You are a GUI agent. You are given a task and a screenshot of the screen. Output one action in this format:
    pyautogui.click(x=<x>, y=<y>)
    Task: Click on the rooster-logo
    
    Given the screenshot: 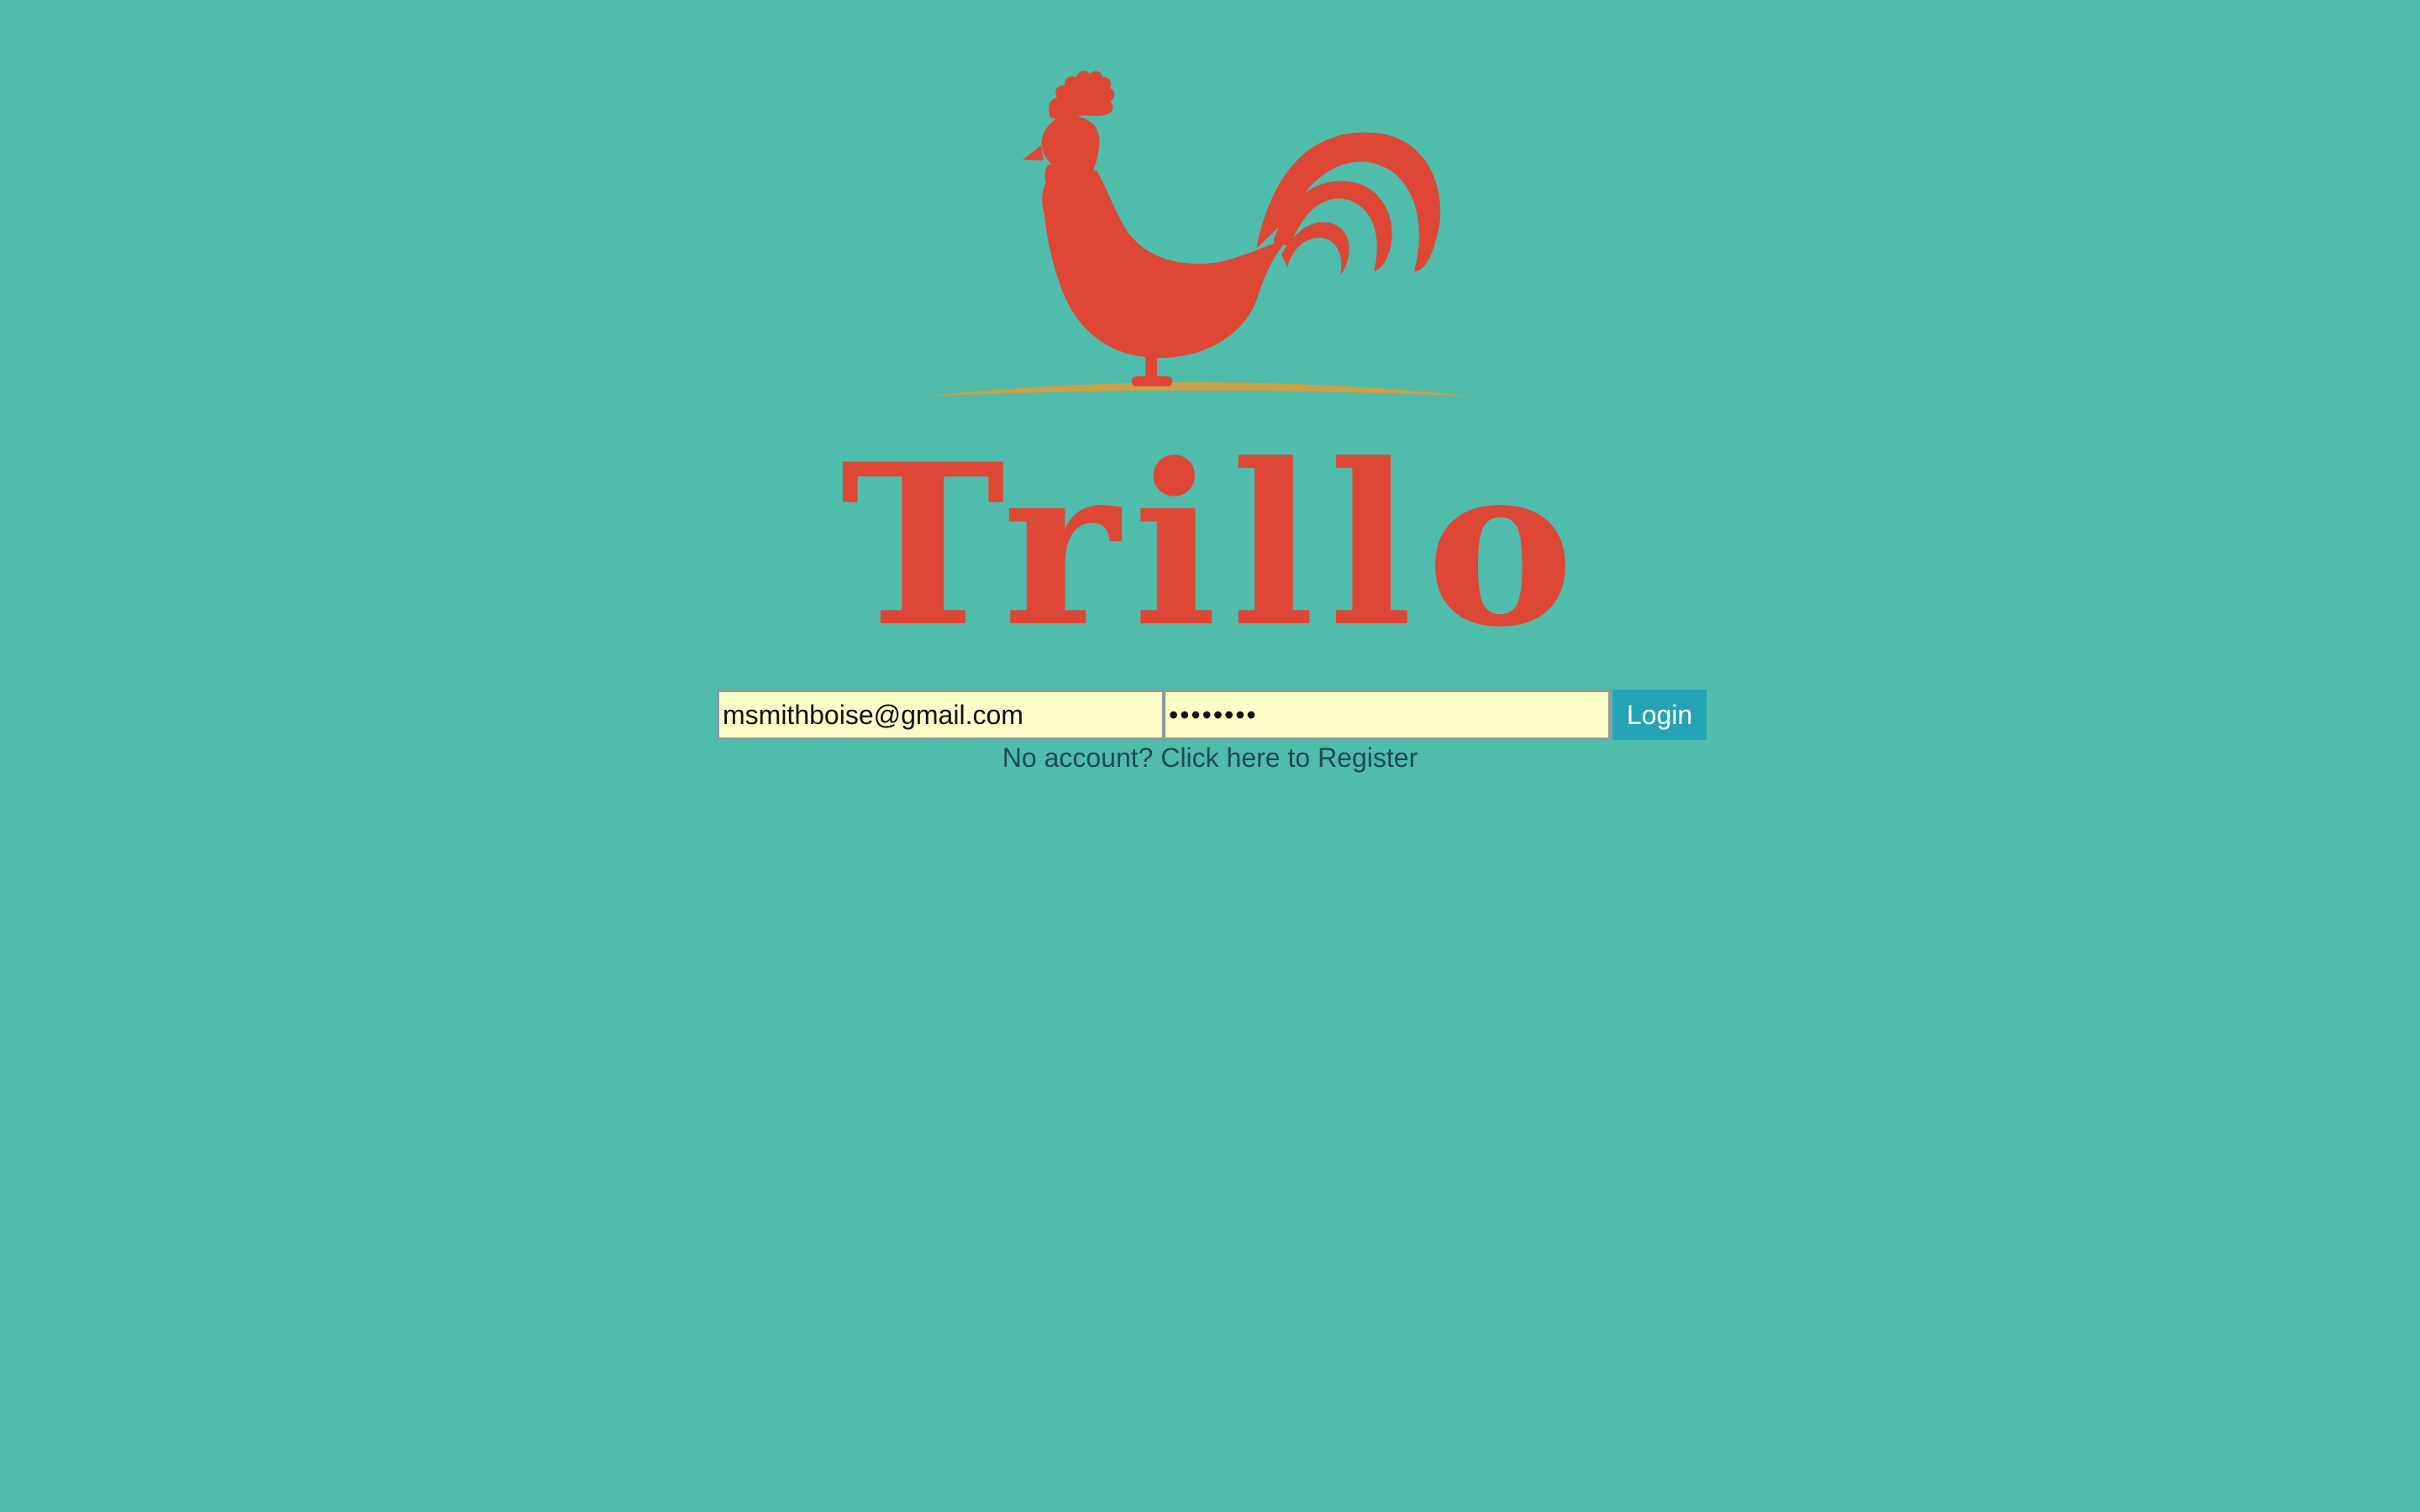 What is the action you would take?
    pyautogui.click(x=1198, y=235)
    